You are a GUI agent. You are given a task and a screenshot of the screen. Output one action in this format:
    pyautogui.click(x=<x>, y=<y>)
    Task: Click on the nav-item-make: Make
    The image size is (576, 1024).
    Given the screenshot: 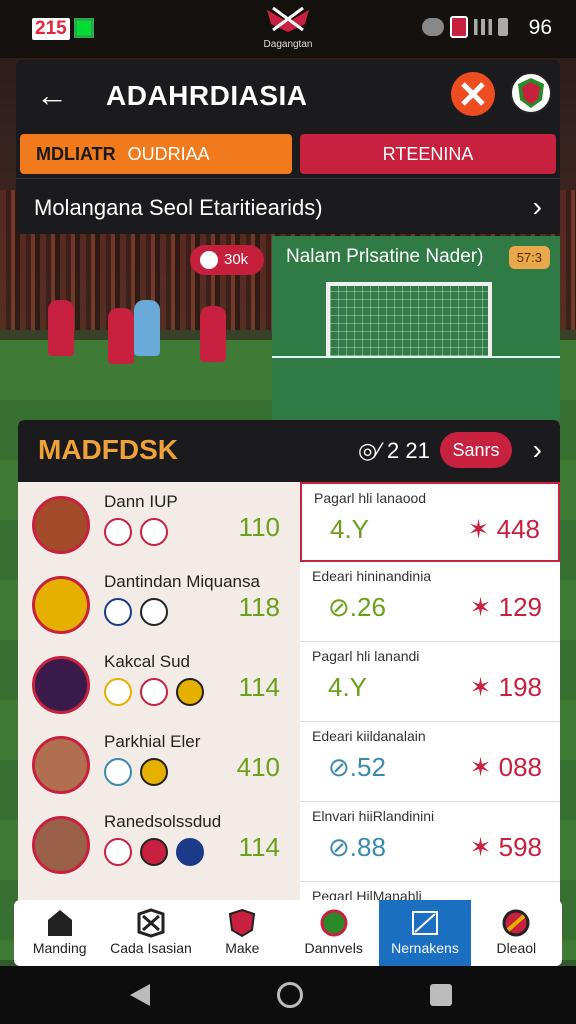 What is the action you would take?
    pyautogui.click(x=242, y=933)
    